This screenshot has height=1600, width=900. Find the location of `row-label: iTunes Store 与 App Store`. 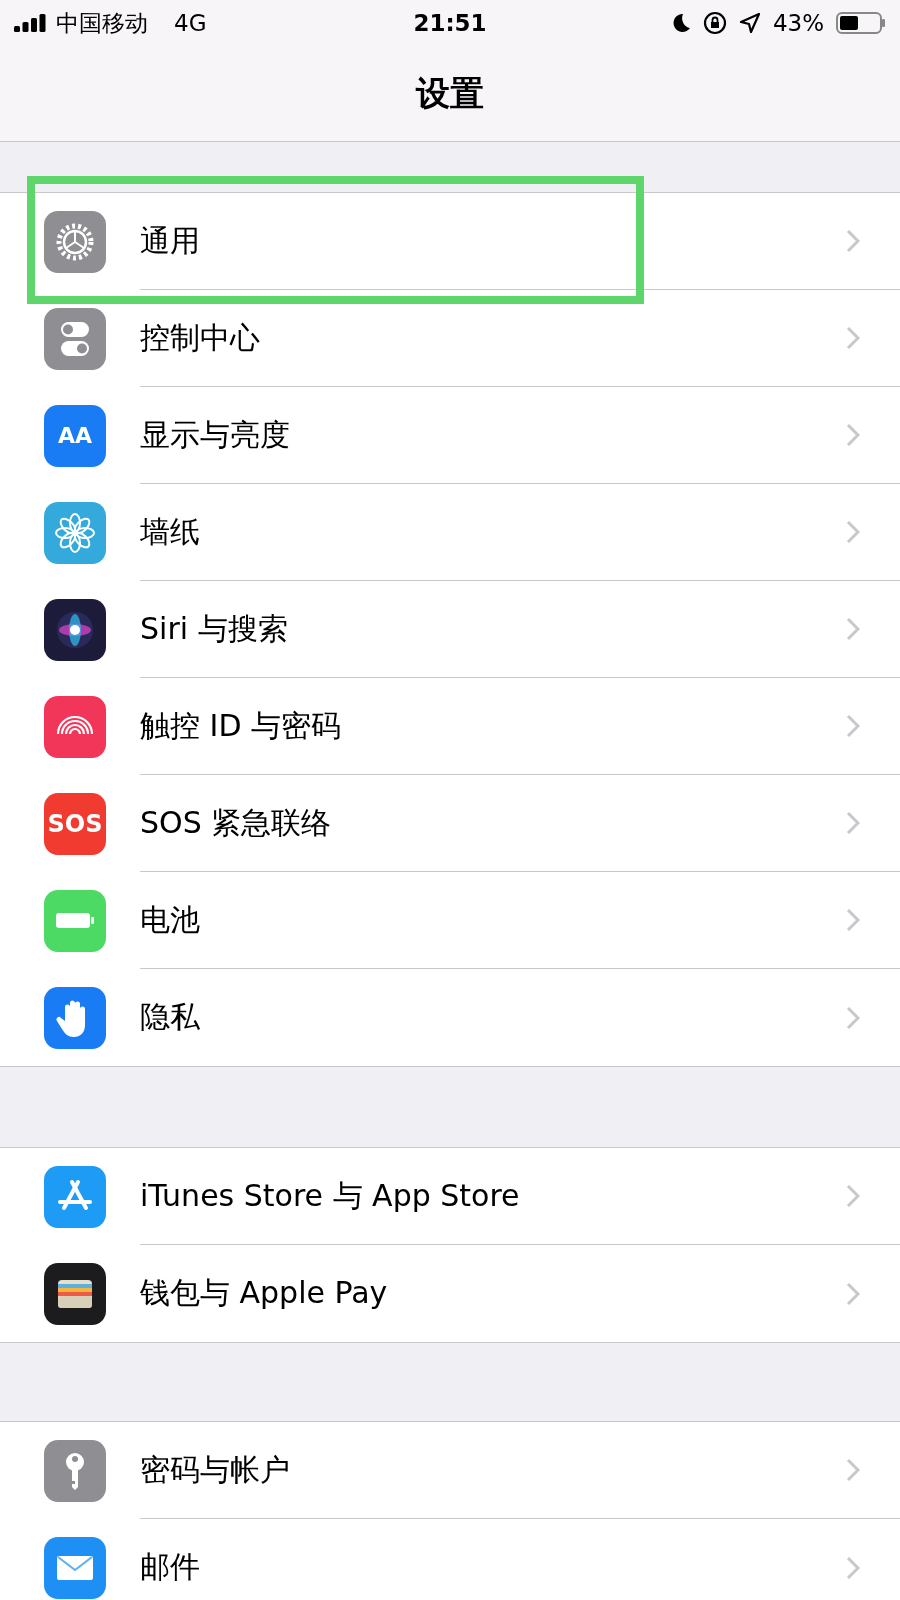

row-label: iTunes Store 与 App Store is located at coordinates (330, 1195).